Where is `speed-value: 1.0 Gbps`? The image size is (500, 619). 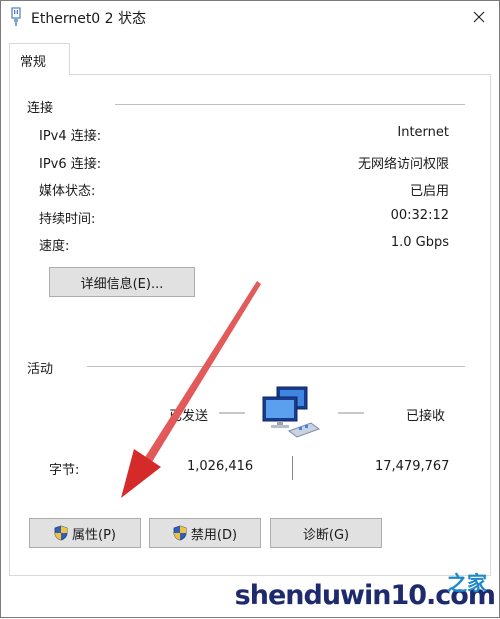
speed-value: 1.0 Gbps is located at coordinates (419, 242).